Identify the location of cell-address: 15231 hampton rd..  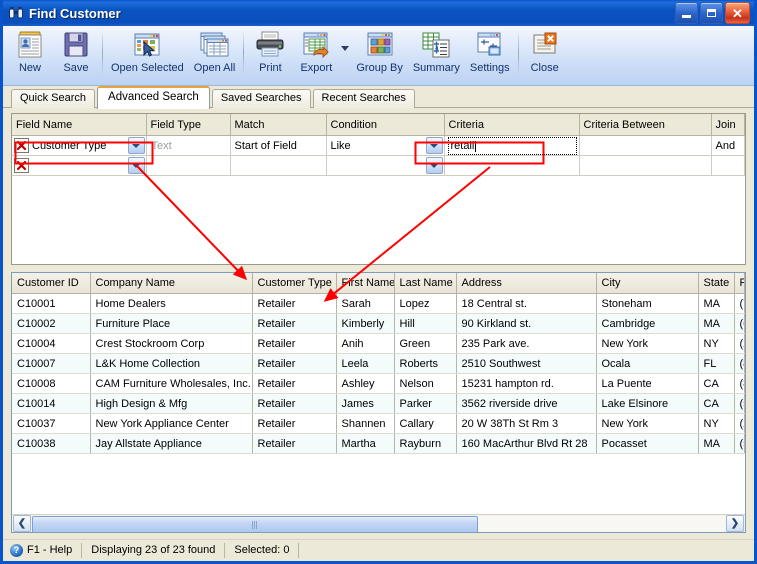
(526, 383).